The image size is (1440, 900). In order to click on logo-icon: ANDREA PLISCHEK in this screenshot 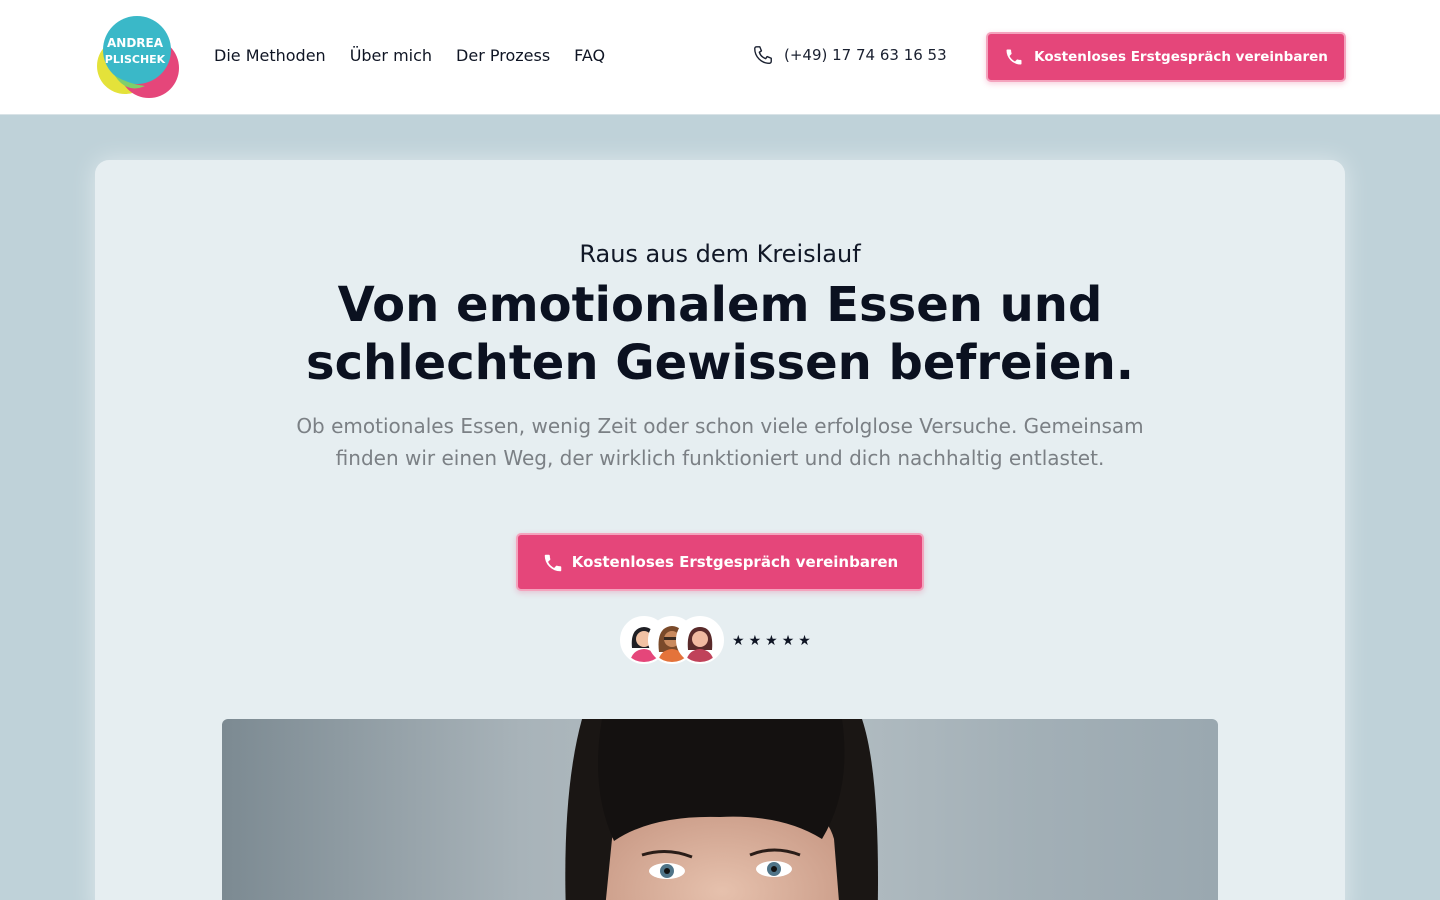, I will do `click(138, 57)`.